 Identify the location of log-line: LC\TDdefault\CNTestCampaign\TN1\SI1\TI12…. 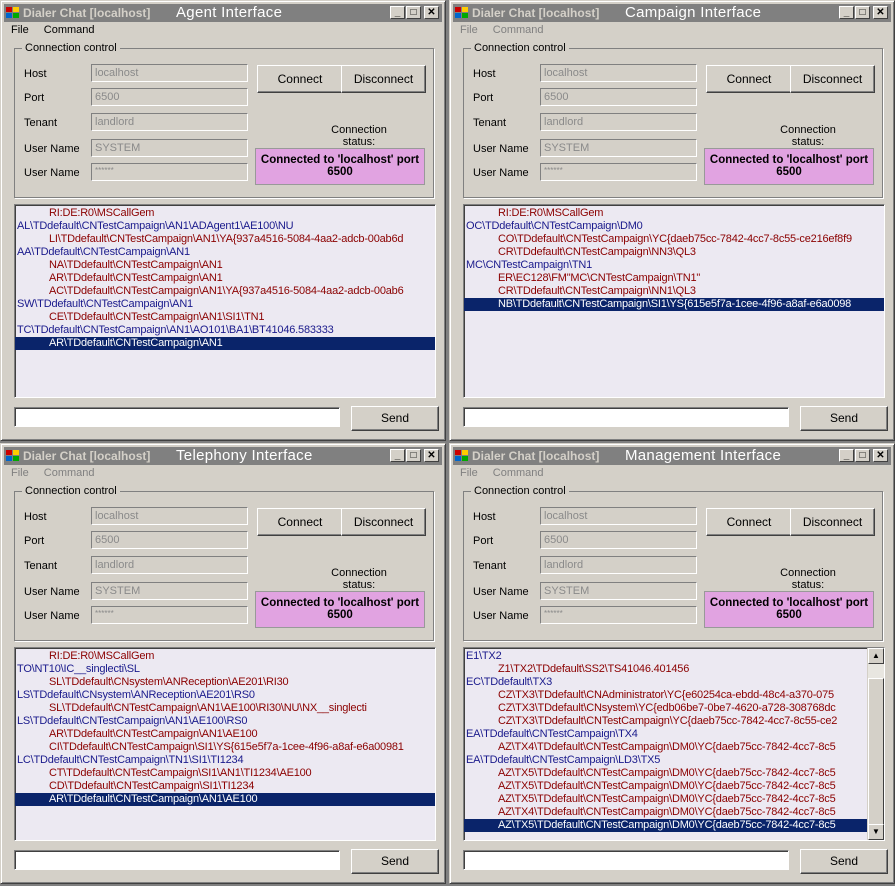
(225, 760).